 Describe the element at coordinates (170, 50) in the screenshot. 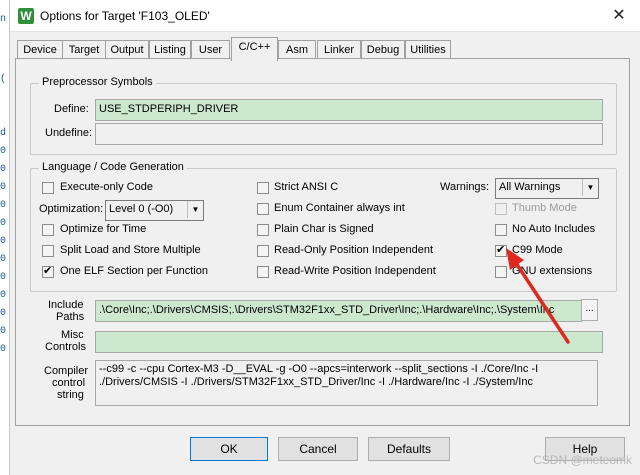

I see `tab-listing: Listing` at that location.